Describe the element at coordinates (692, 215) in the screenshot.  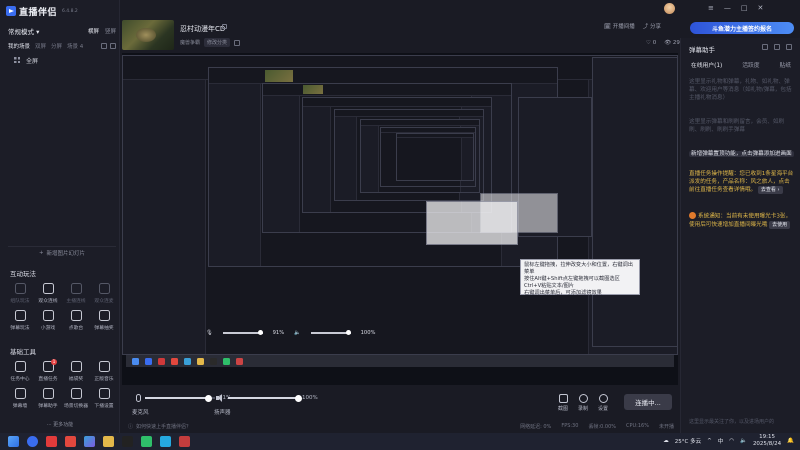
I see `system-icon` at that location.